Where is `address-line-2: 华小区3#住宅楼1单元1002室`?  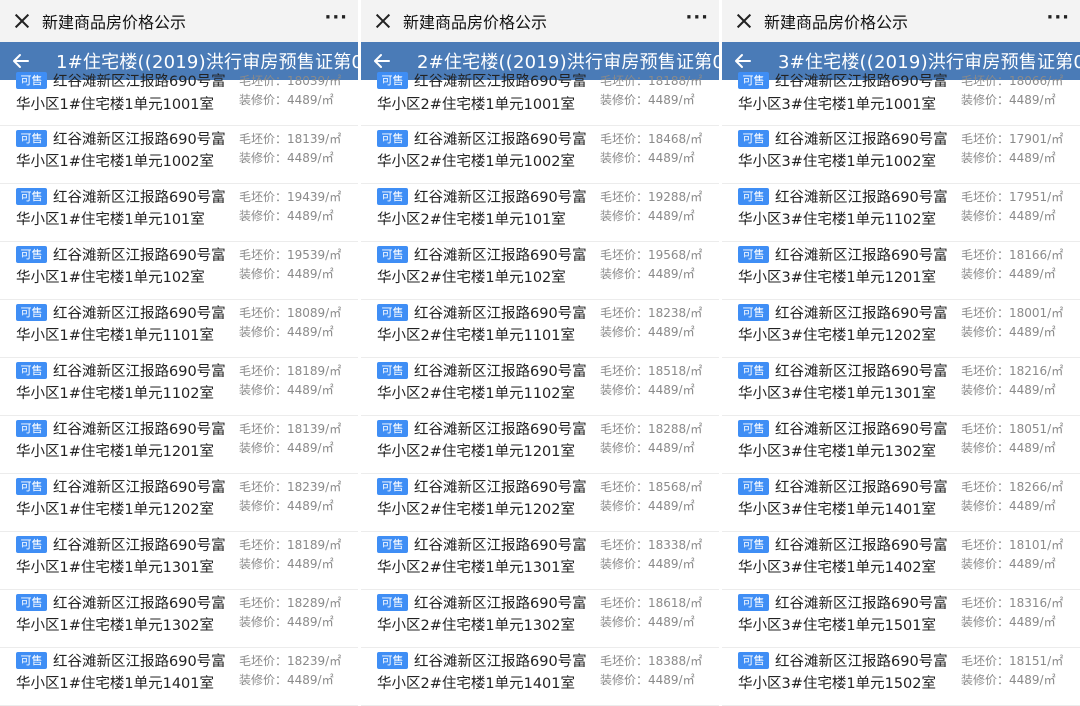 address-line-2: 华小区3#住宅楼1单元1002室 is located at coordinates (837, 162).